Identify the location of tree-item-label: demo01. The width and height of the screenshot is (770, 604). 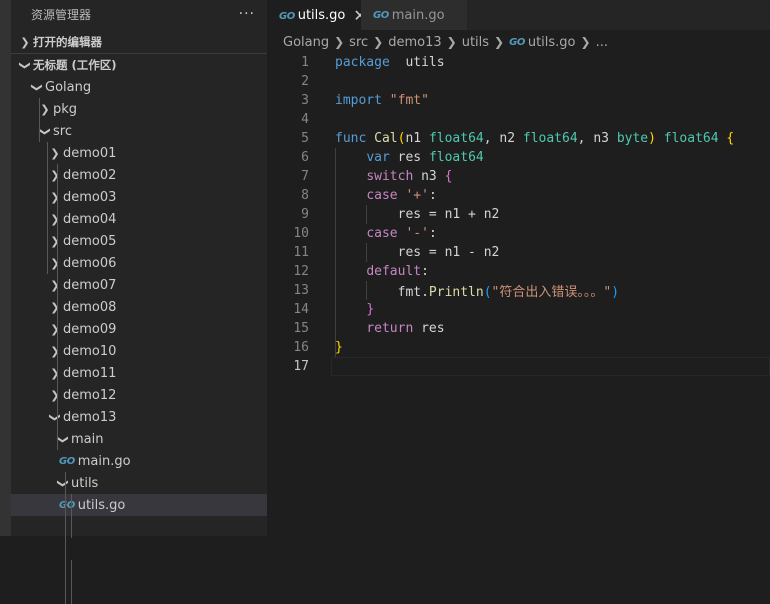
(90, 153).